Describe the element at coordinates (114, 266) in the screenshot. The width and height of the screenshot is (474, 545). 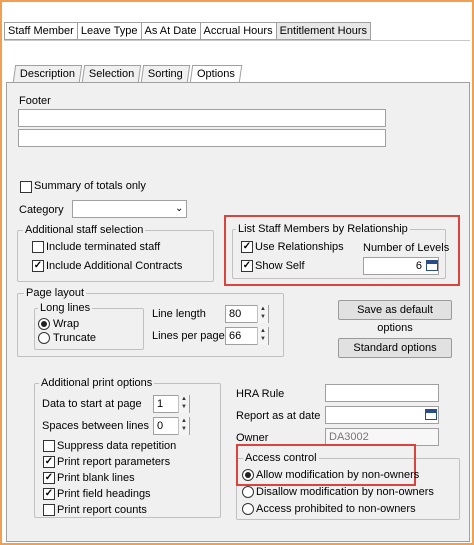
I see `include-additional-label: Include Additional Contracts` at that location.